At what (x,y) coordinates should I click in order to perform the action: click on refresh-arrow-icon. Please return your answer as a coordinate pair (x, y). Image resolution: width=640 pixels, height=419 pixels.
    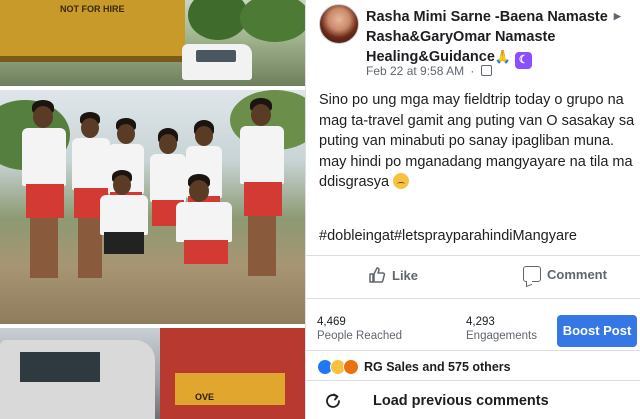
    Looking at the image, I should click on (333, 400).